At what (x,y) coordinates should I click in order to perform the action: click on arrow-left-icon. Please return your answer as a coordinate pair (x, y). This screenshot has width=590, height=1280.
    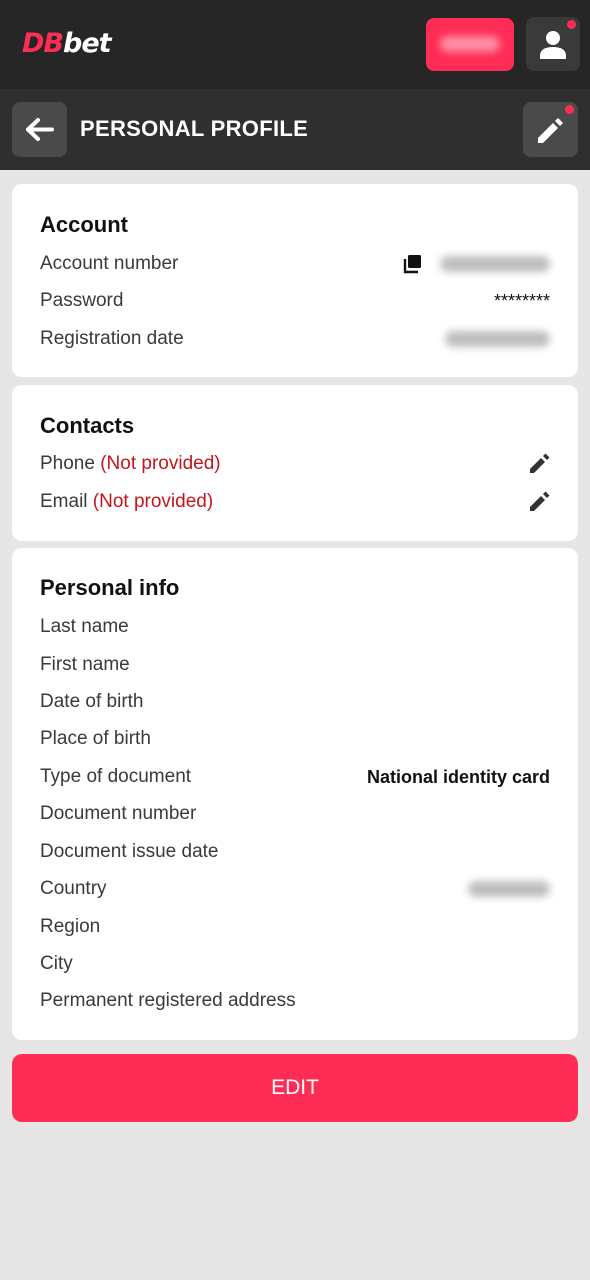
    Looking at the image, I should click on (40, 129).